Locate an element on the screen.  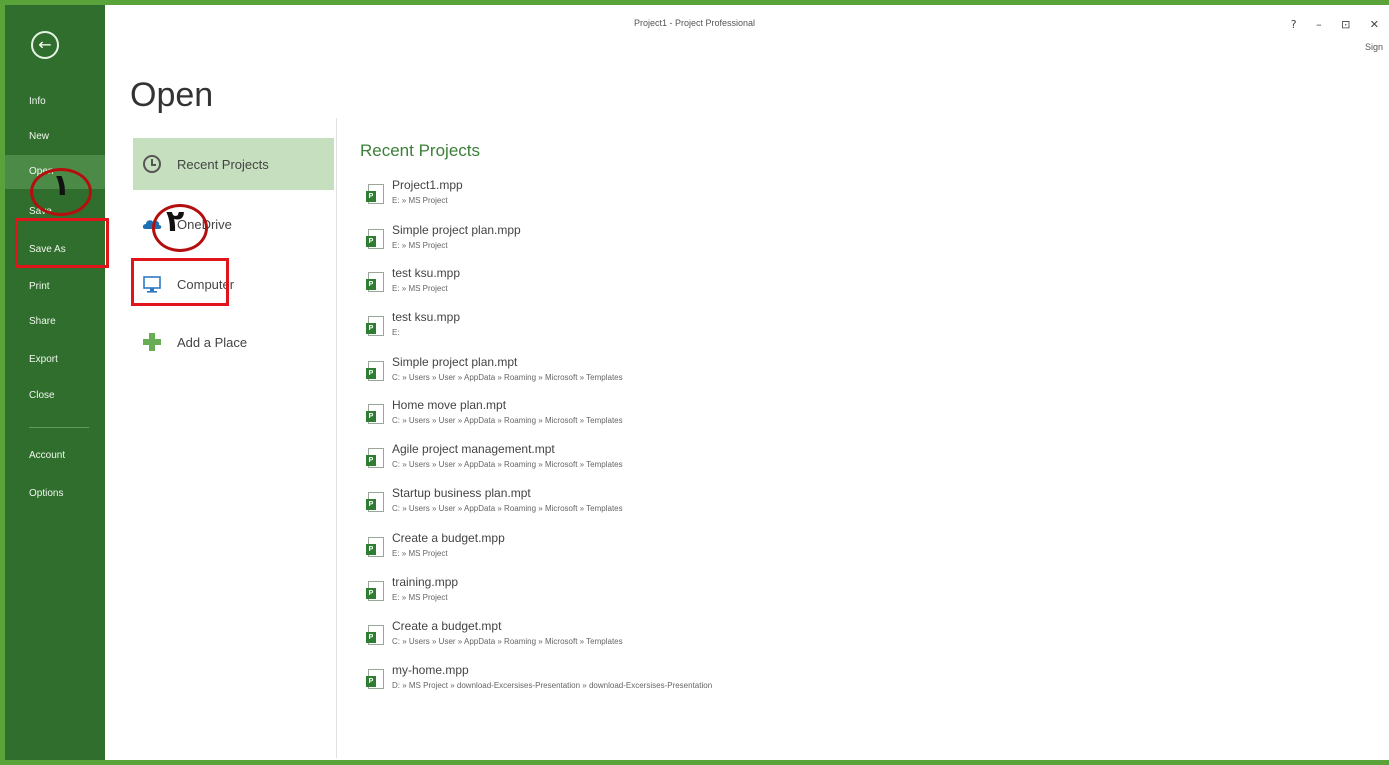
window-controls: ? – ⊡ ✕ is located at coordinates (1339, 24).